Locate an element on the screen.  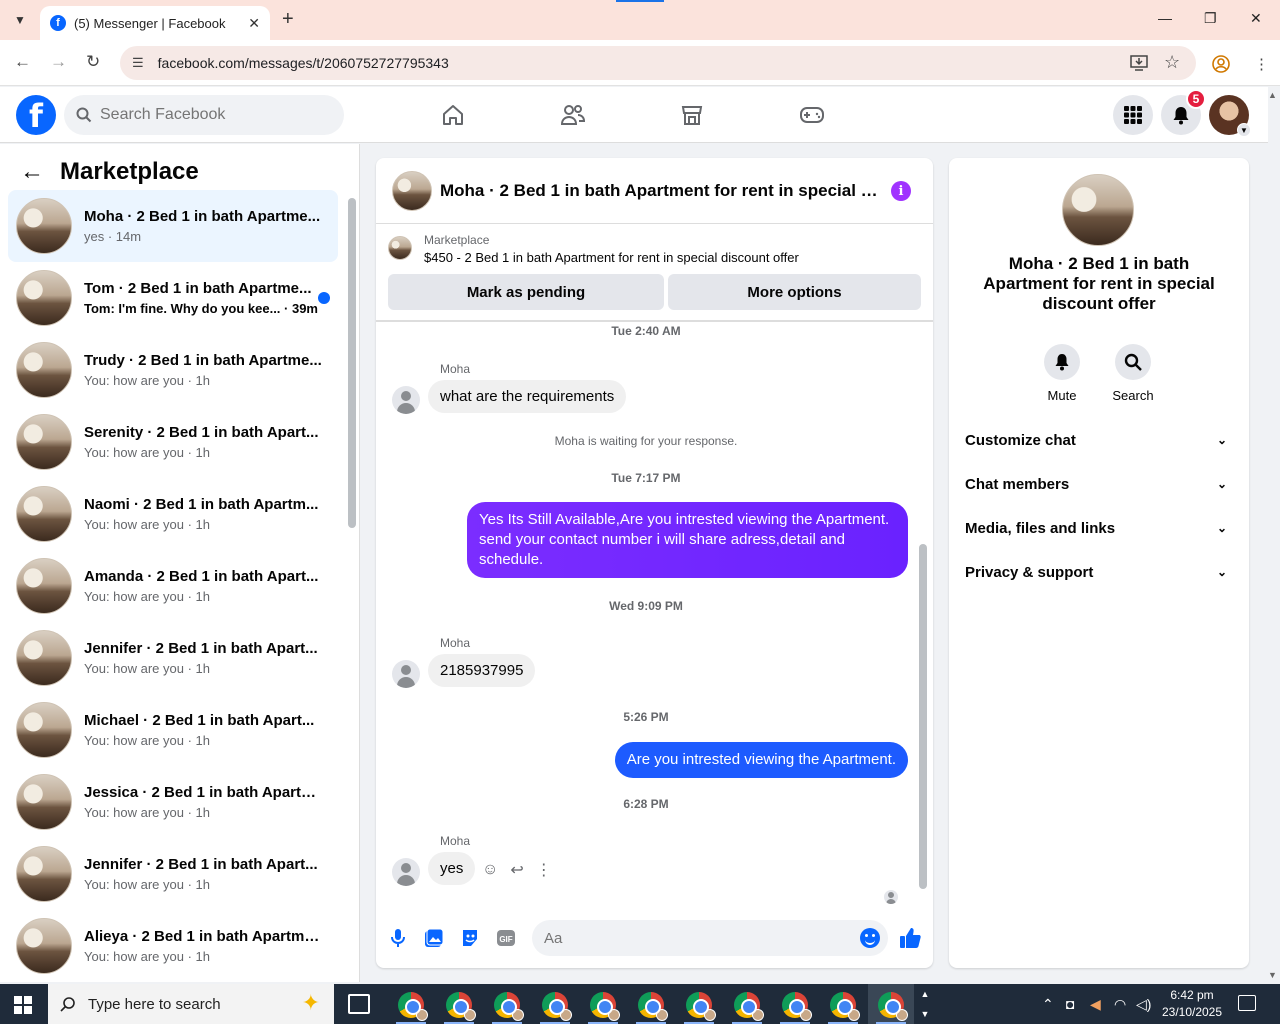
facebook-search-input is located at coordinates (210, 115).